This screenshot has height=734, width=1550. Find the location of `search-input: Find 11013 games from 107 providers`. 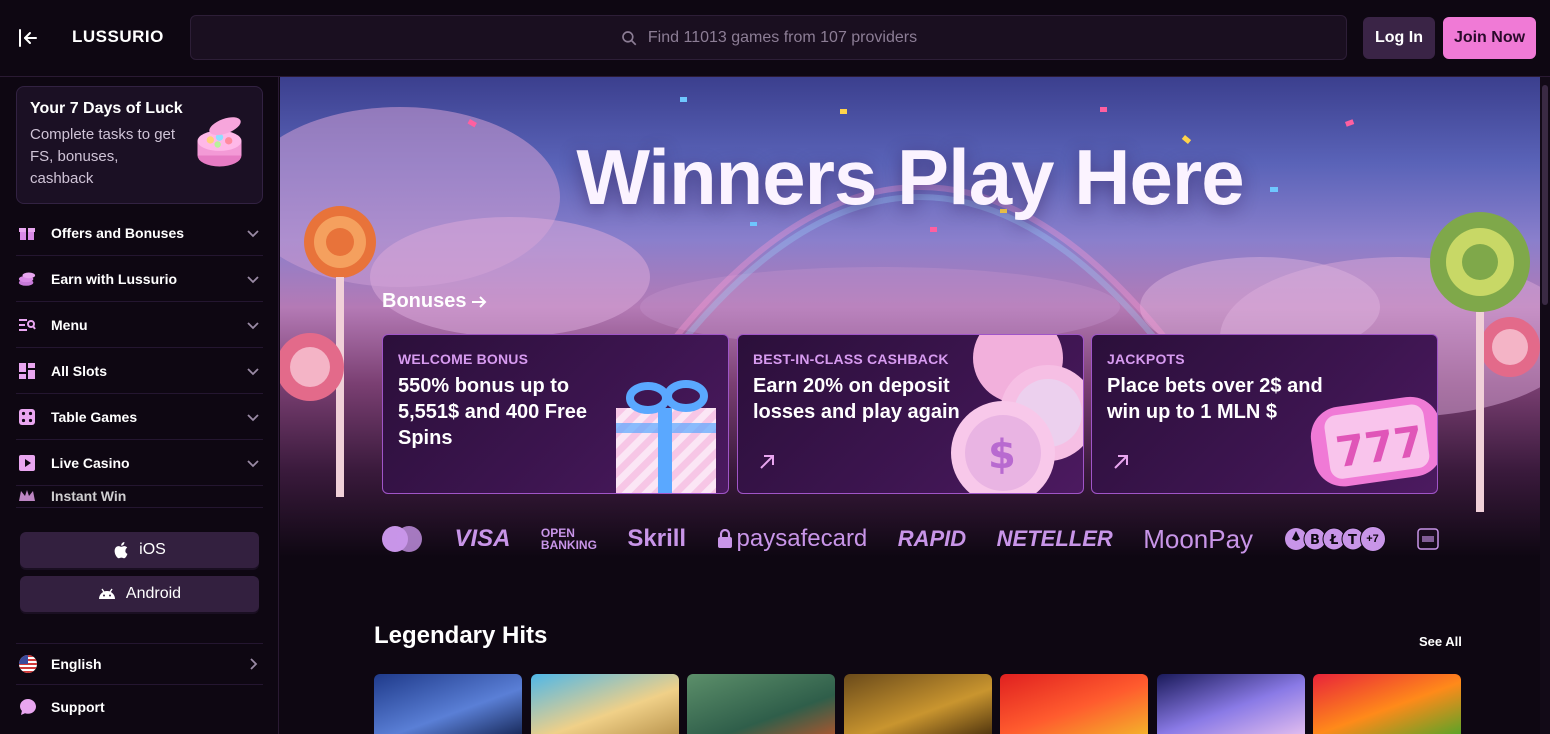

search-input: Find 11013 games from 107 providers is located at coordinates (768, 37).